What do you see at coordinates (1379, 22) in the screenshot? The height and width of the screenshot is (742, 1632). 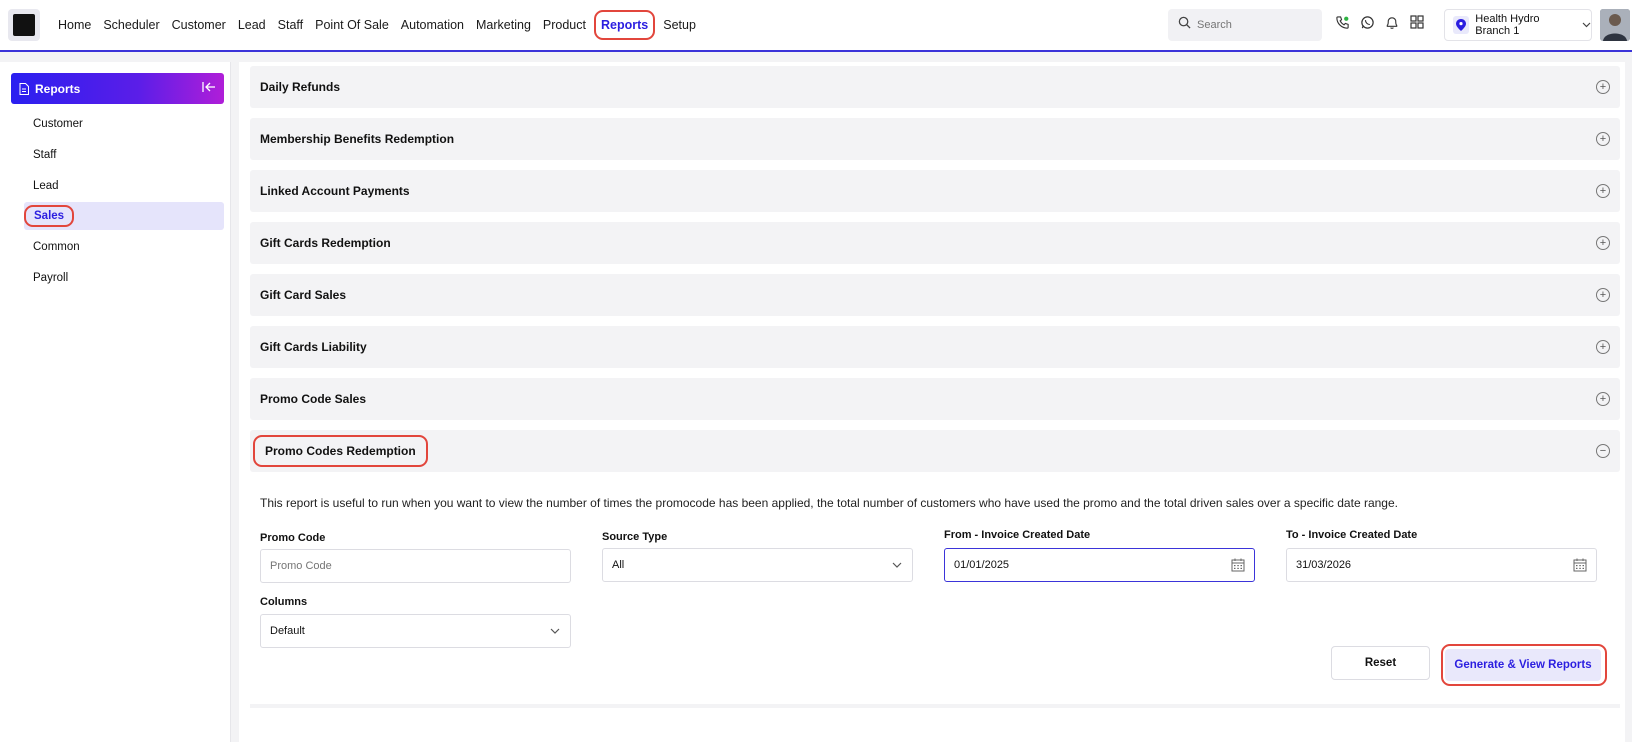 I see `top-icons` at bounding box center [1379, 22].